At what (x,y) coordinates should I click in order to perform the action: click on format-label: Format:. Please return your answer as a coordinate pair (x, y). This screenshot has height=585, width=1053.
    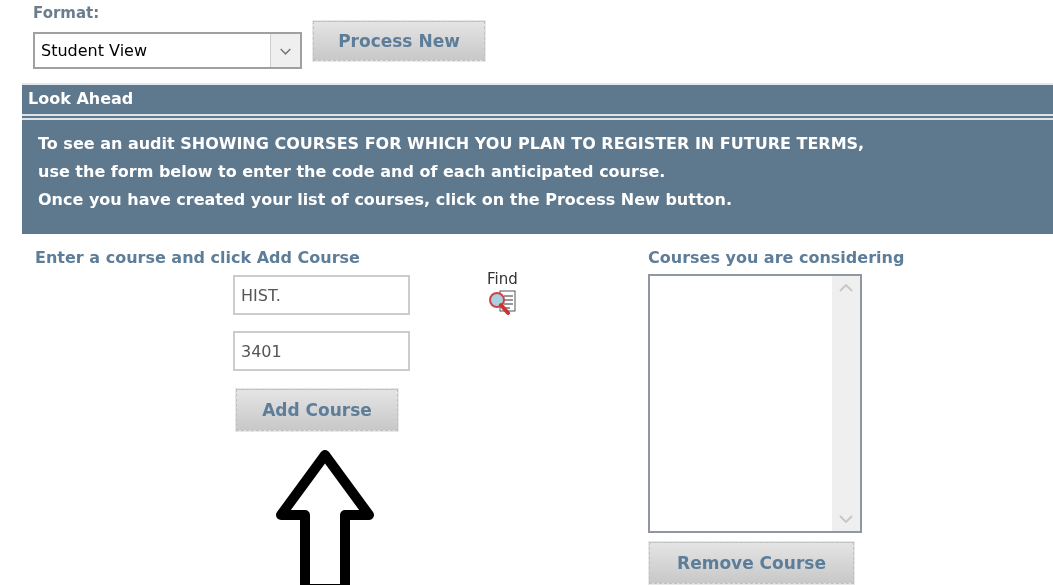
    Looking at the image, I should click on (67, 13).